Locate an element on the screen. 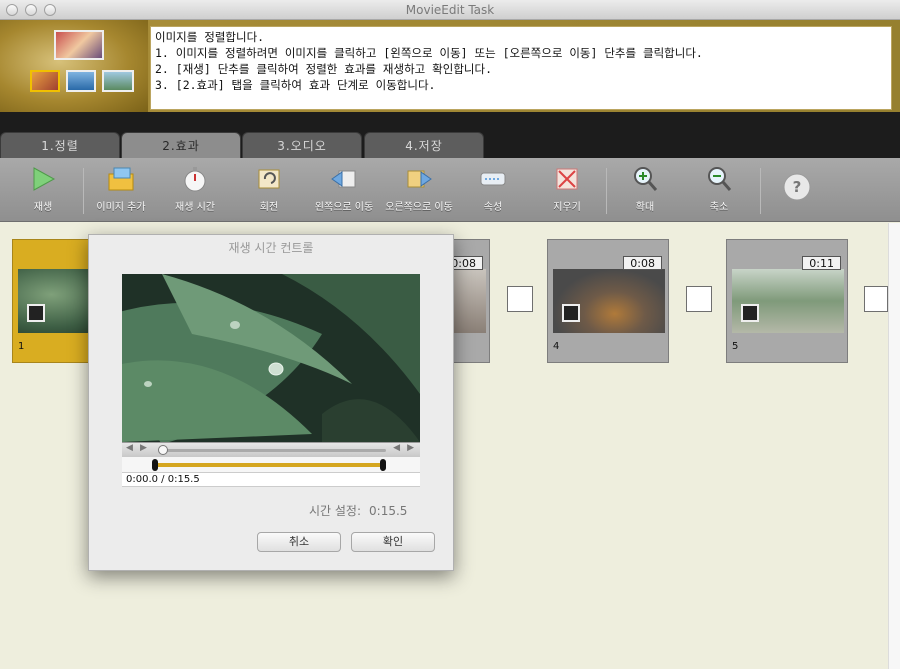  add-image-label: 이미지 추가 is located at coordinates (121, 207).